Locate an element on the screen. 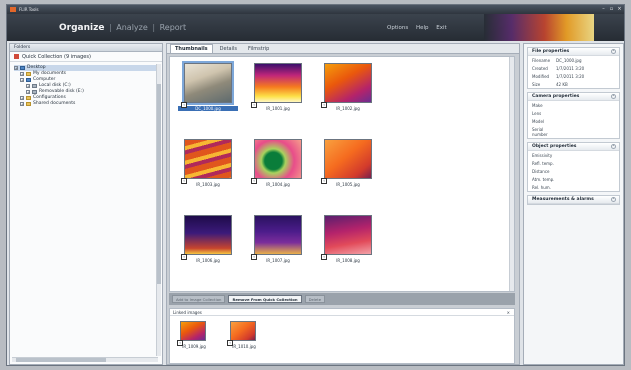 This screenshot has height=370, width=631. thumbnail-item: ⌁ IR_1005.jpg is located at coordinates (348, 163).